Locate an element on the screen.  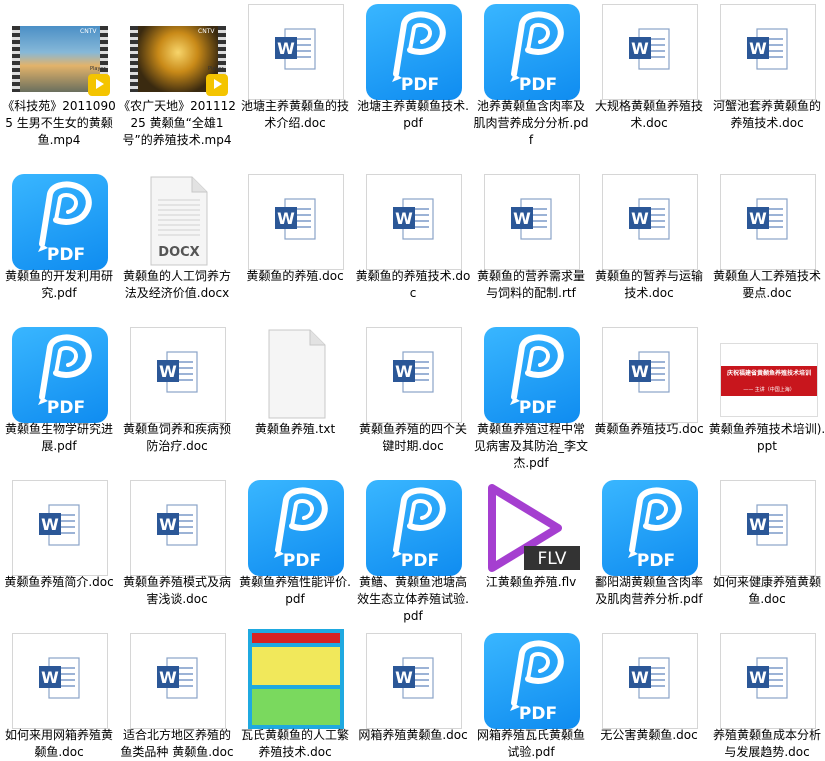
file-thumbnail: FLV is located at coordinates (532, 528).